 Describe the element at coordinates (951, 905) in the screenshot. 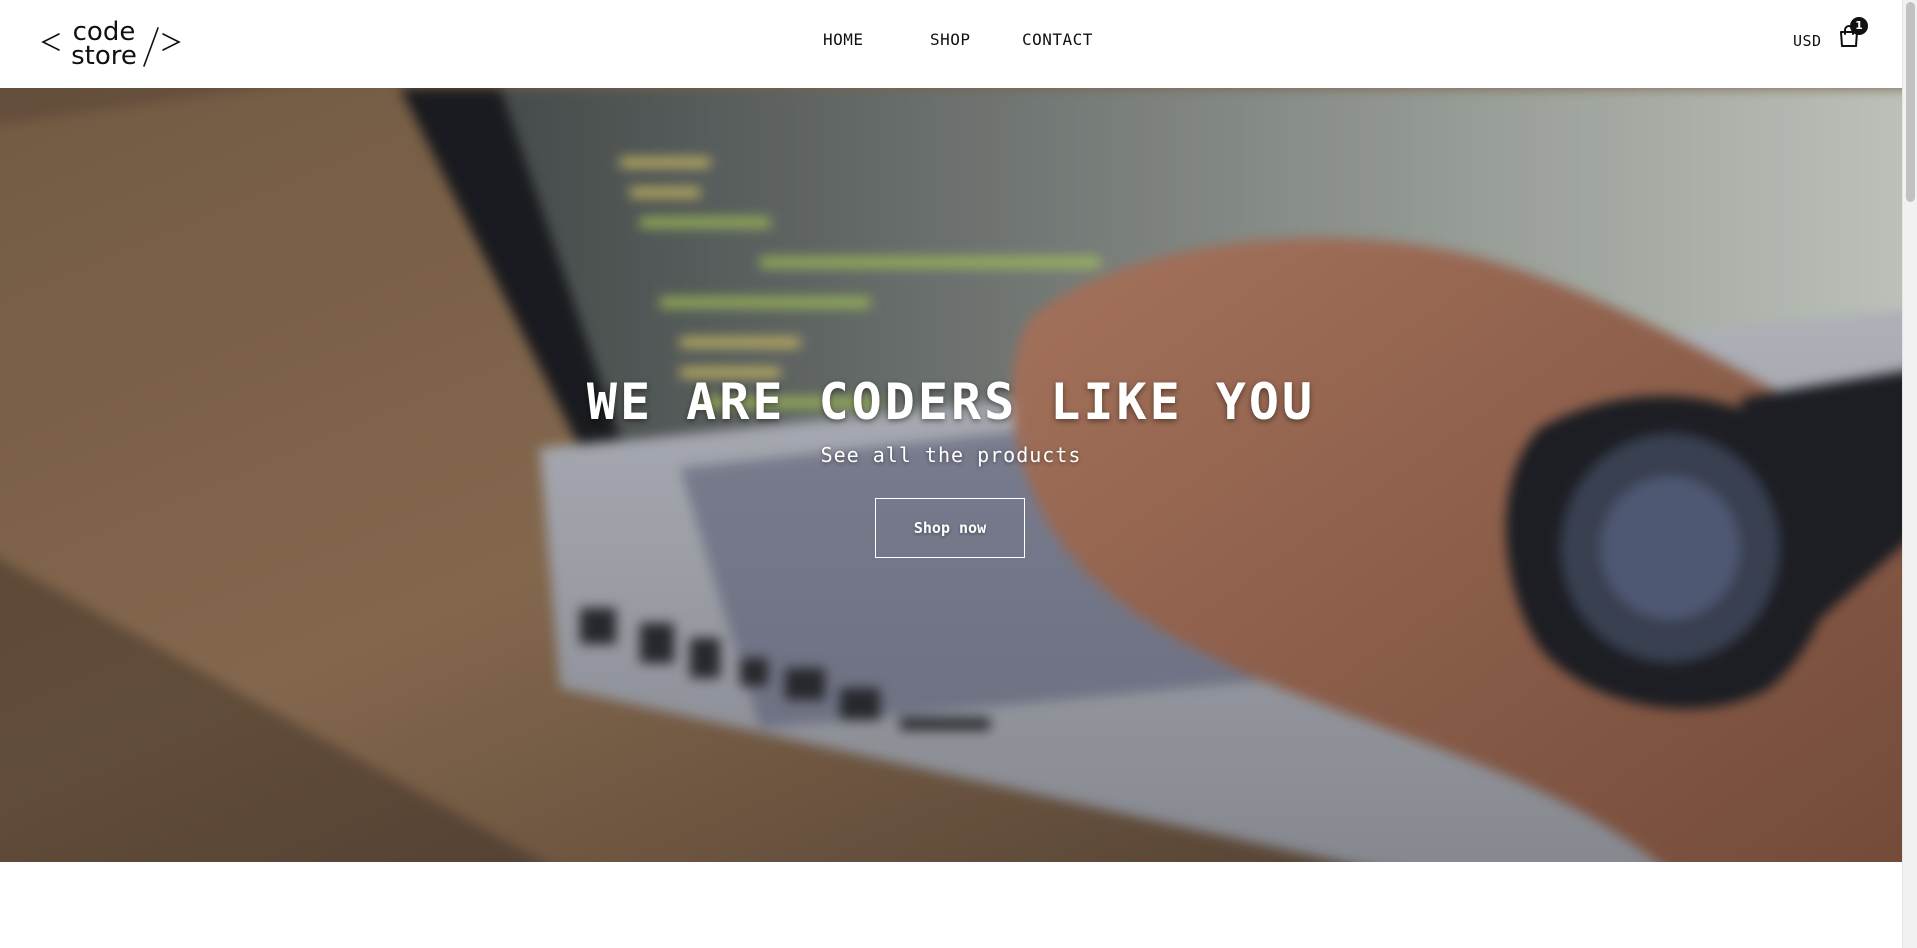

I see `content-area` at that location.